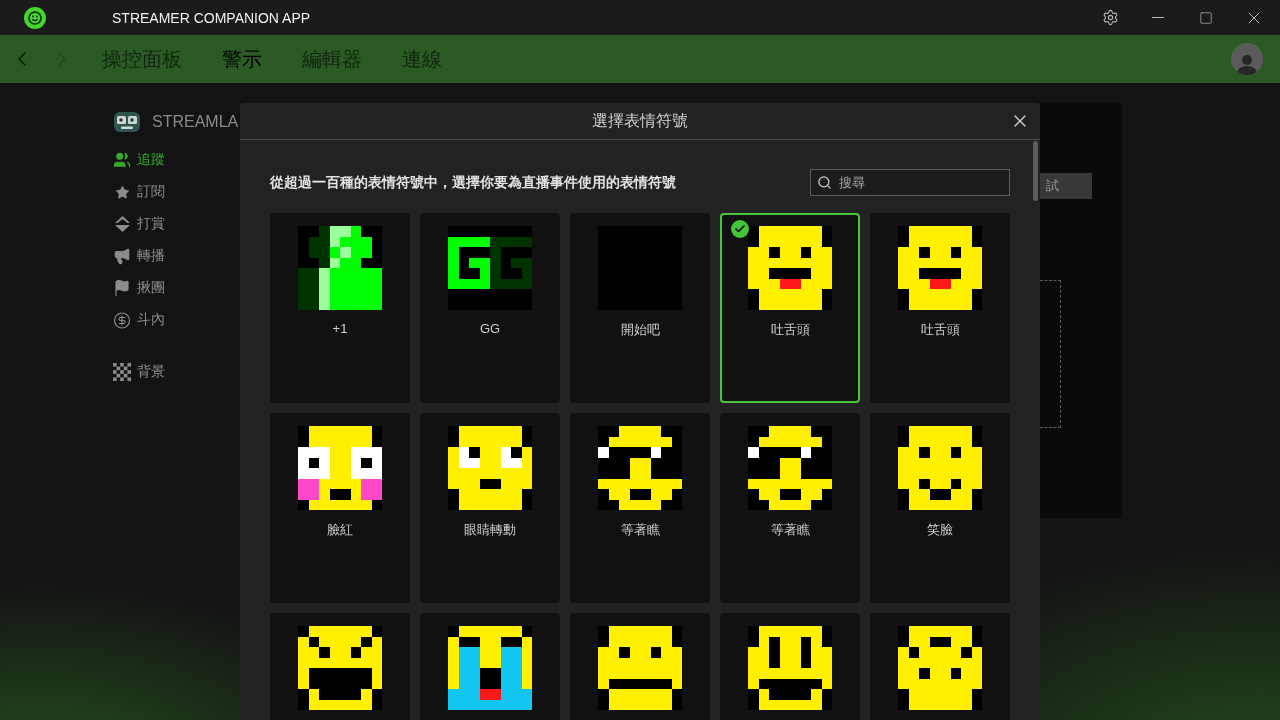 Image resolution: width=1280 pixels, height=720 pixels. What do you see at coordinates (790, 668) in the screenshot?
I see `grinning-face-icon` at bounding box center [790, 668].